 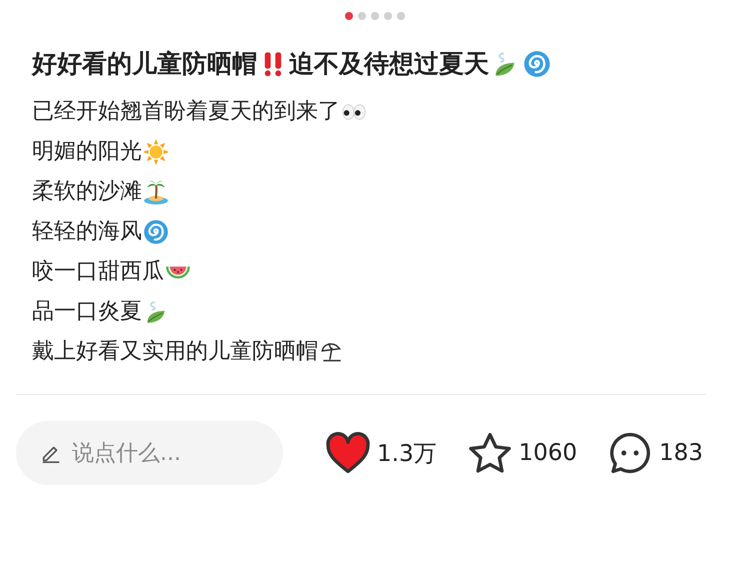 What do you see at coordinates (348, 453) in the screenshot?
I see `heart-icon` at bounding box center [348, 453].